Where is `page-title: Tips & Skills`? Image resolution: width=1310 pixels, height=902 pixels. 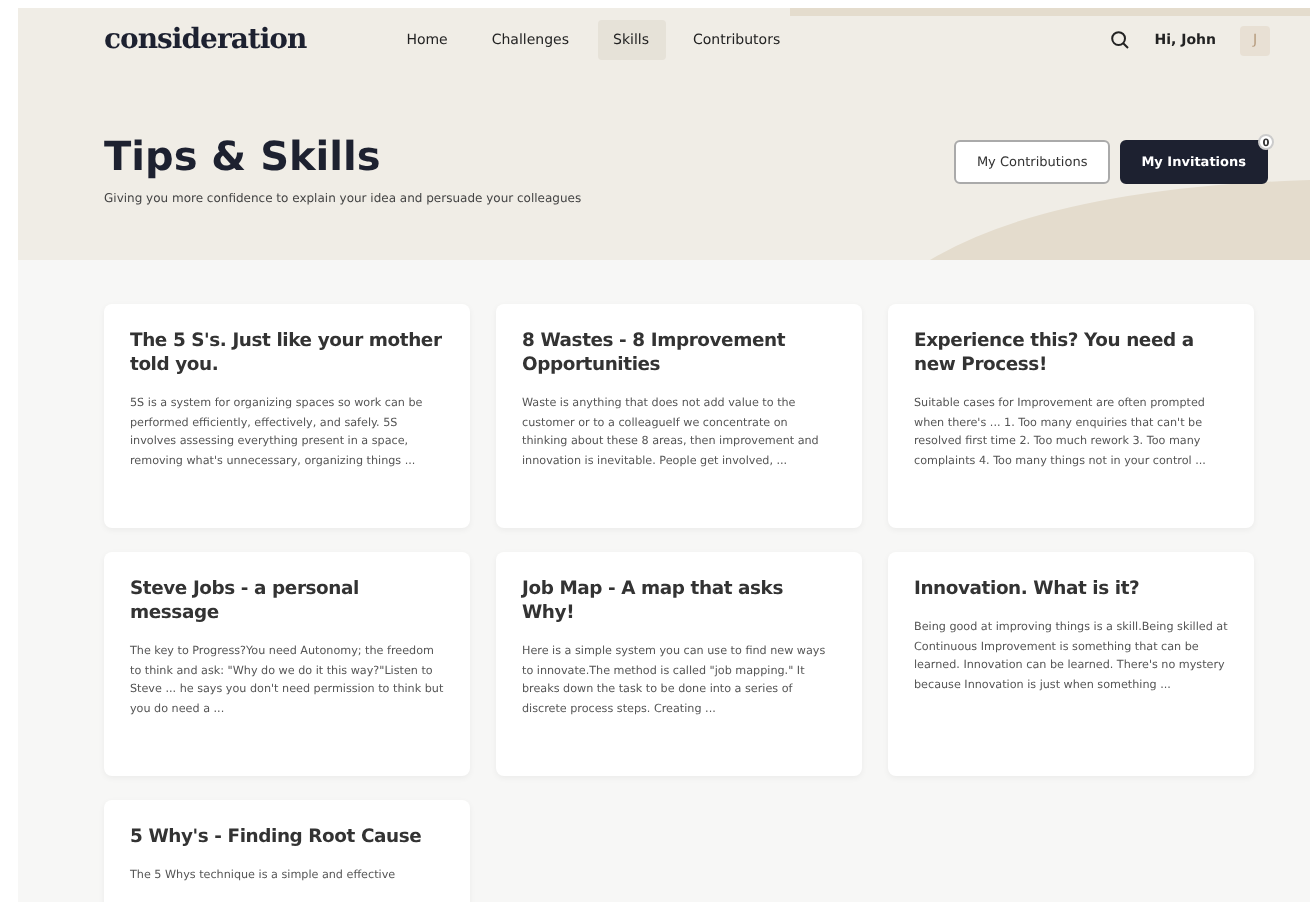
page-title: Tips & Skills is located at coordinates (243, 156).